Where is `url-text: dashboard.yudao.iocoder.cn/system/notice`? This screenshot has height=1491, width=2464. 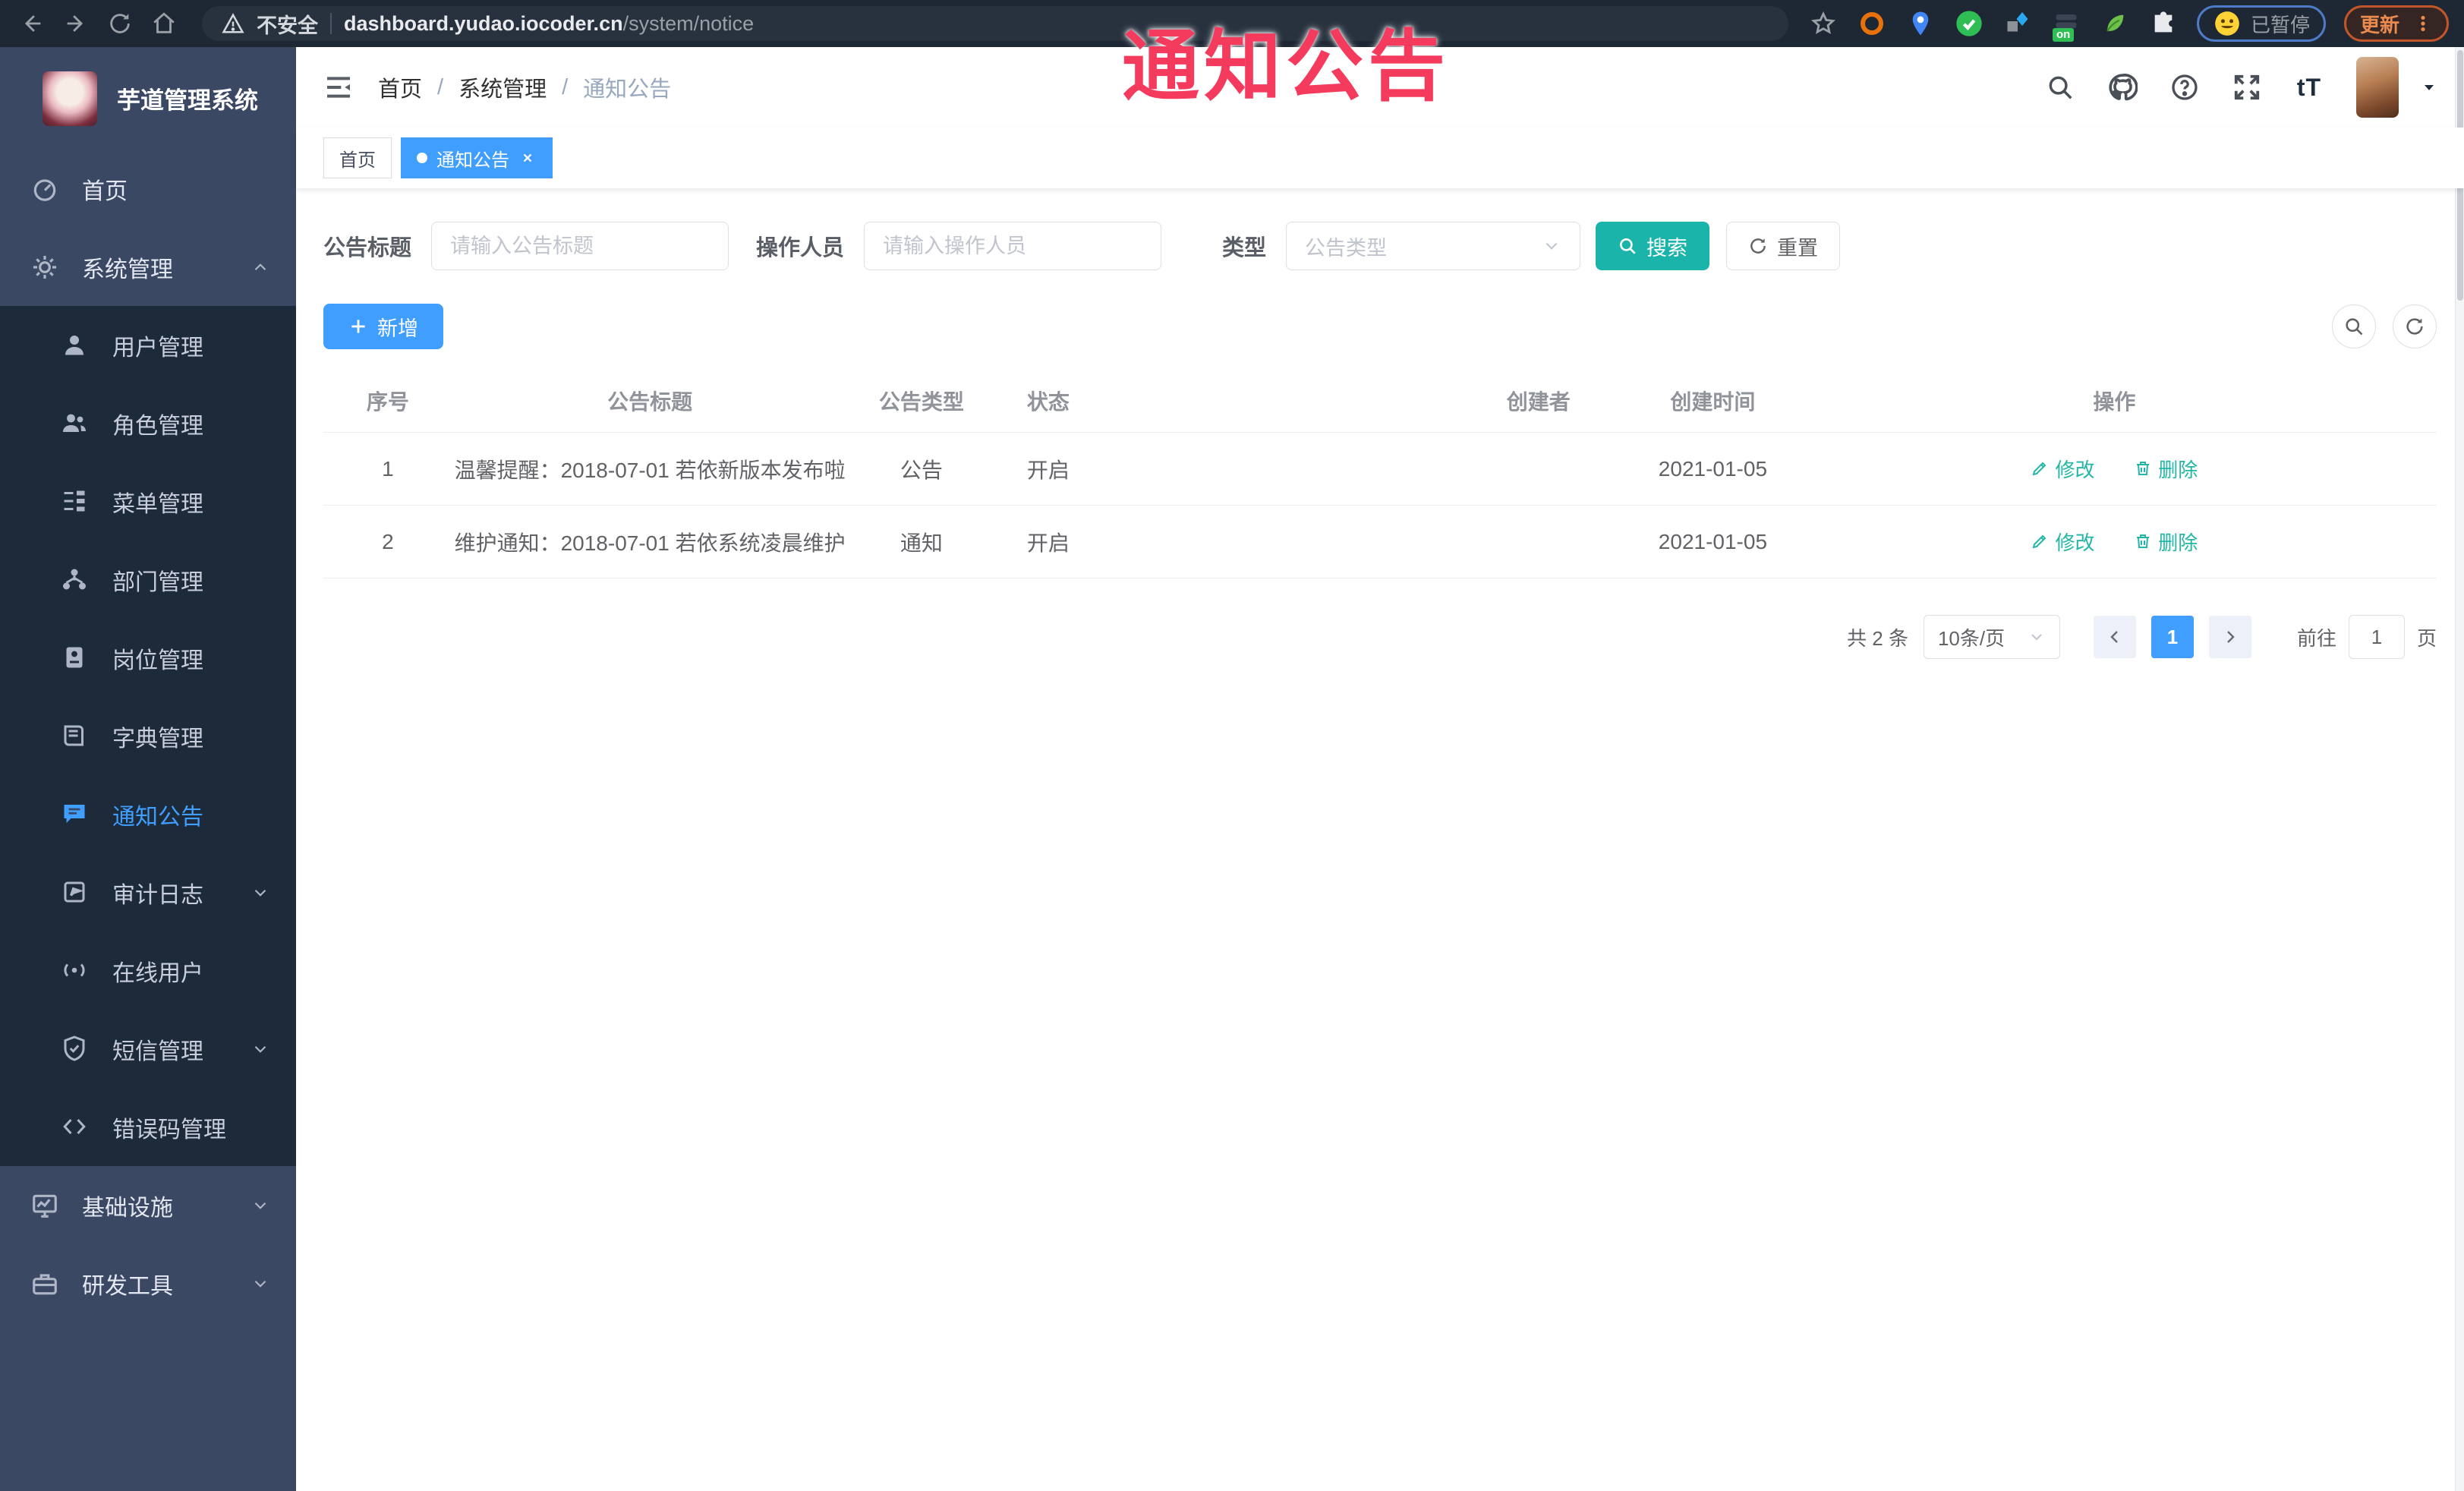 url-text: dashboard.yudao.iocoder.cn/system/notice is located at coordinates (549, 24).